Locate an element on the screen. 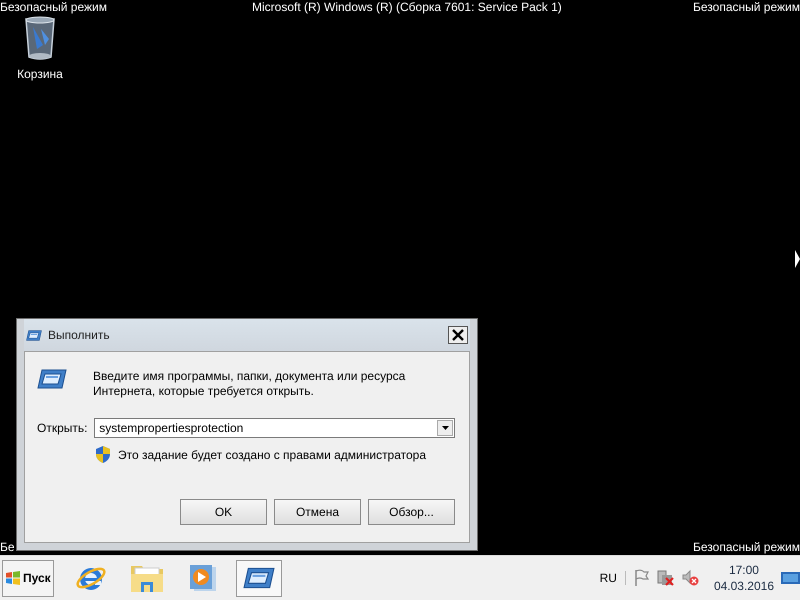 The image size is (800, 600). play-icon is located at coordinates (203, 578).